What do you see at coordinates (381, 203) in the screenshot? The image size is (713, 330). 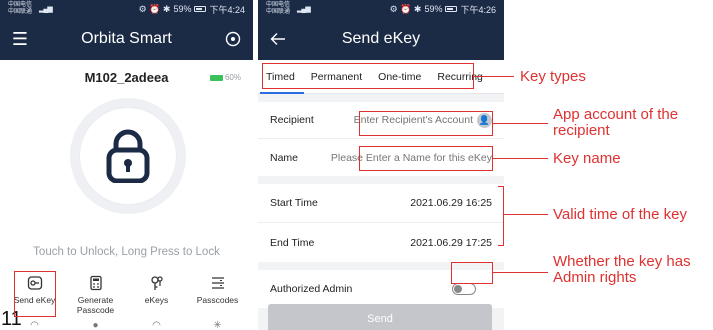 I see `start-time-row: Start Time 2021.06.29 16:25` at bounding box center [381, 203].